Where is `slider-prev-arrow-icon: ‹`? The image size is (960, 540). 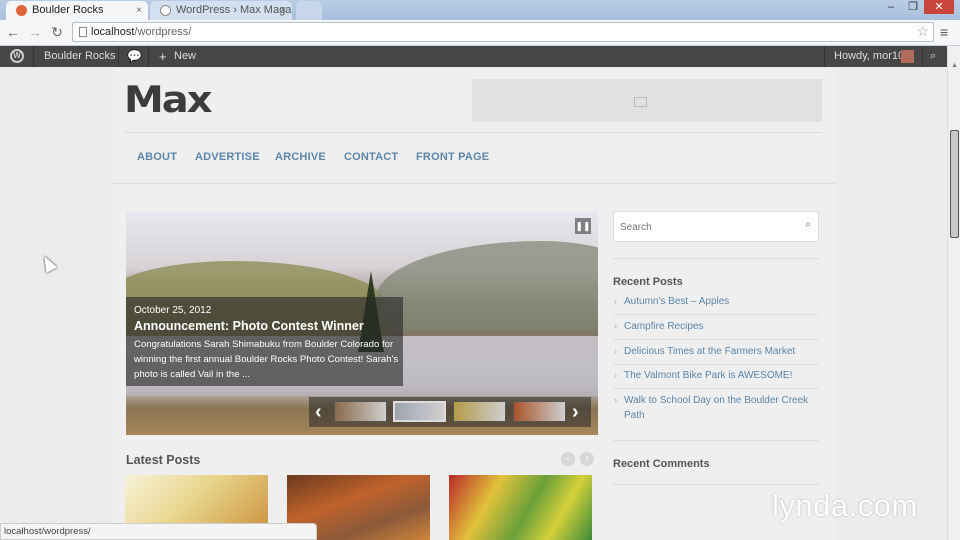 slider-prev-arrow-icon: ‹ is located at coordinates (318, 412).